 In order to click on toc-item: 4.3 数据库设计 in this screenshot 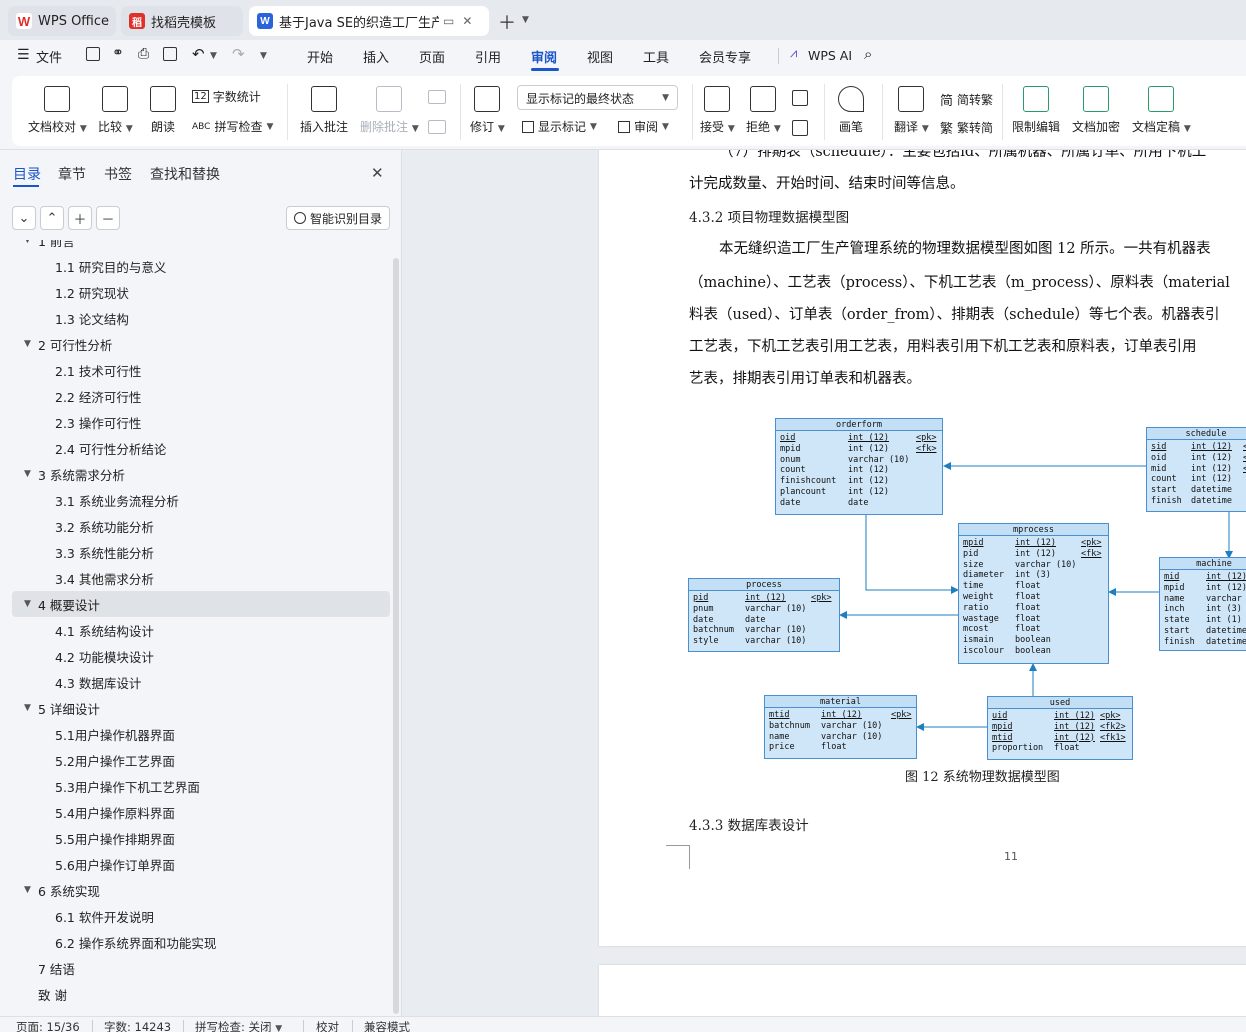, I will do `click(196, 682)`.